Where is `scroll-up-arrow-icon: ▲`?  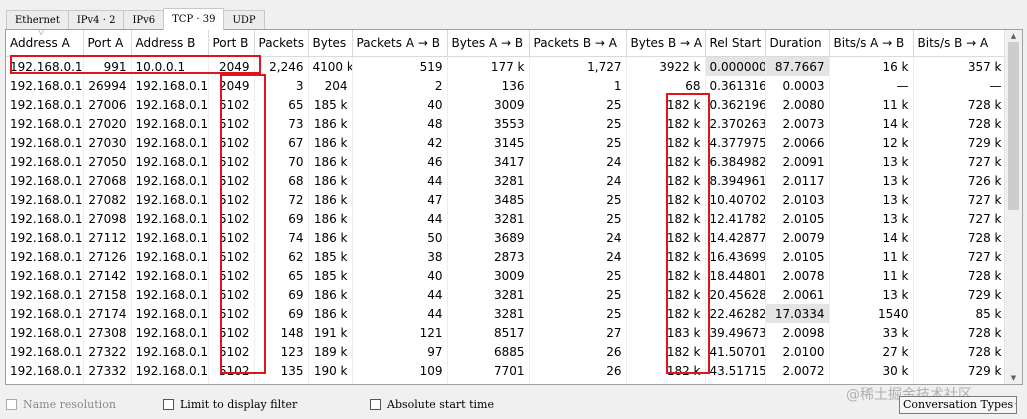 scroll-up-arrow-icon: ▲ is located at coordinates (1013, 36).